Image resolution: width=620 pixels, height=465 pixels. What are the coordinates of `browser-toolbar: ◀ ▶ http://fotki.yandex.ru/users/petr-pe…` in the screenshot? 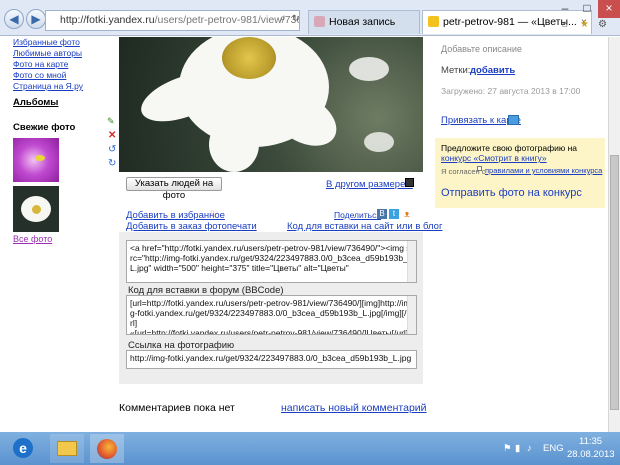 It's located at (310, 18).